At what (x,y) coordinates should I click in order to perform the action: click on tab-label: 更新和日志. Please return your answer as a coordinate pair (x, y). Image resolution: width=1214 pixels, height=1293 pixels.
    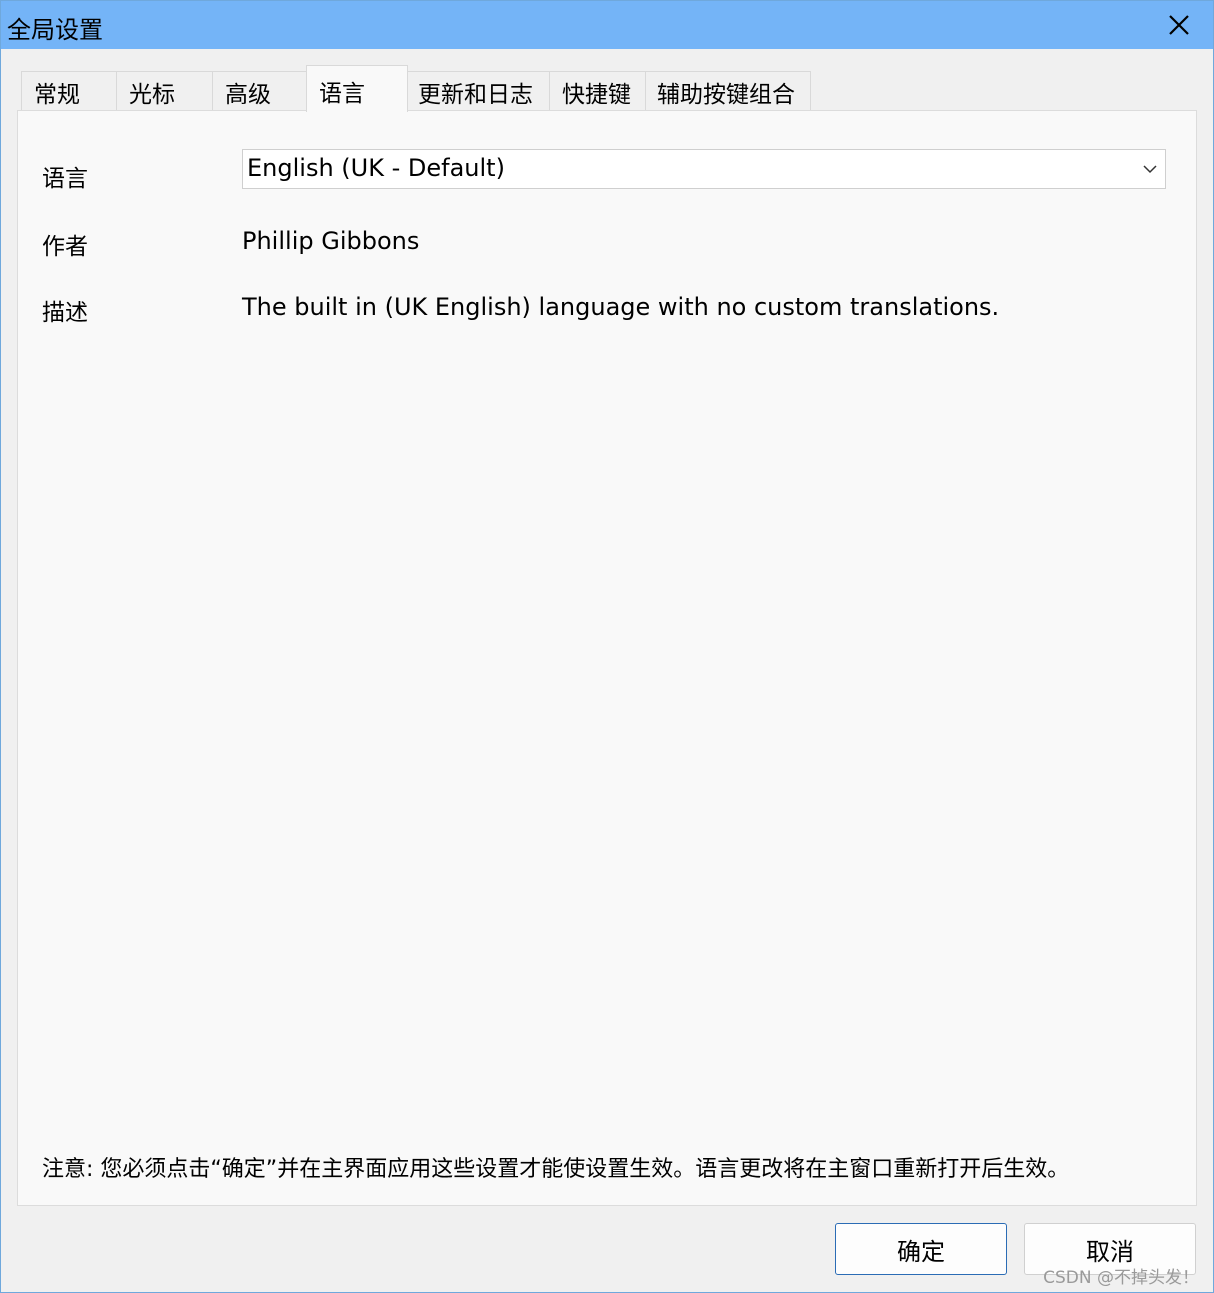
    Looking at the image, I should click on (475, 94).